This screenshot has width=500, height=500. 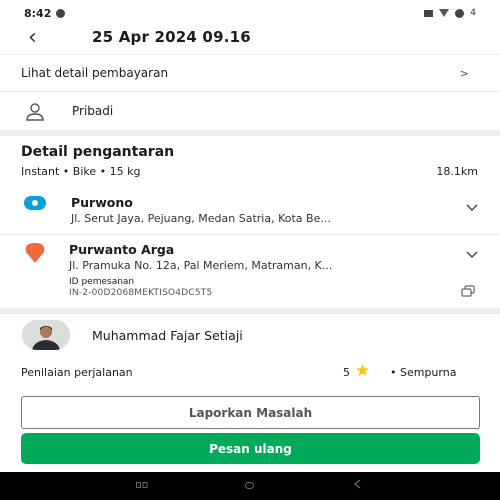 What do you see at coordinates (142, 485) in the screenshot?
I see `recent-apps-icon` at bounding box center [142, 485].